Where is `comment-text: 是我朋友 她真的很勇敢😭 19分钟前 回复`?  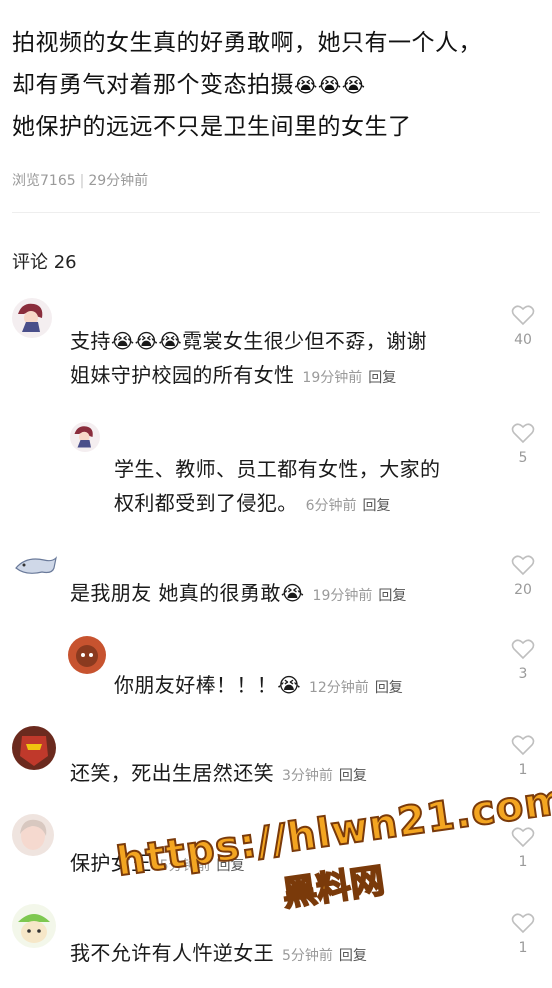 comment-text: 是我朋友 她真的很勇敢😭 19分钟前 回复 is located at coordinates (290, 594).